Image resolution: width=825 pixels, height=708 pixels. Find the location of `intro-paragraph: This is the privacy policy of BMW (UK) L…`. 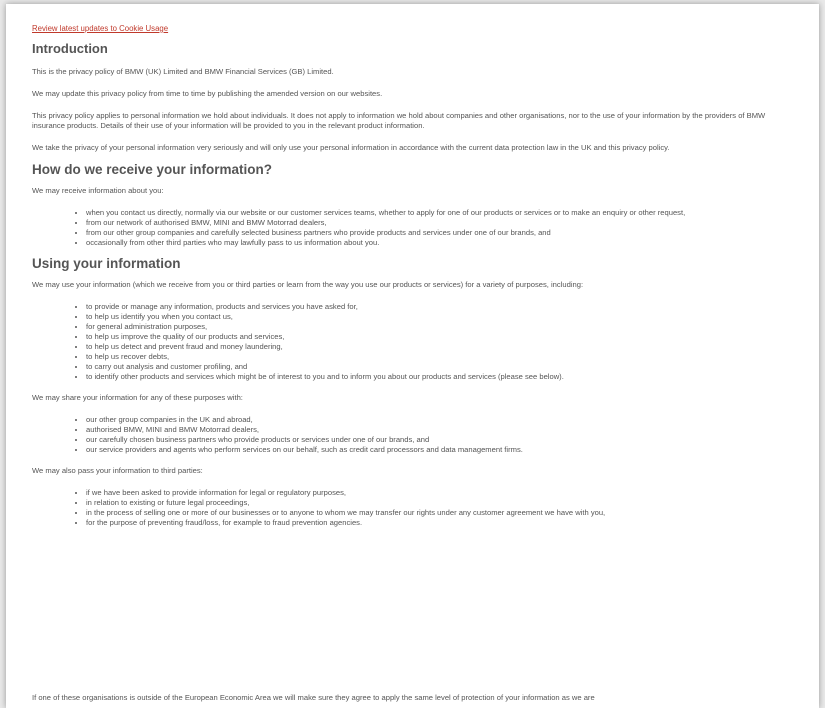

intro-paragraph: This is the privacy policy of BMW (UK) L… is located at coordinates (183, 71).